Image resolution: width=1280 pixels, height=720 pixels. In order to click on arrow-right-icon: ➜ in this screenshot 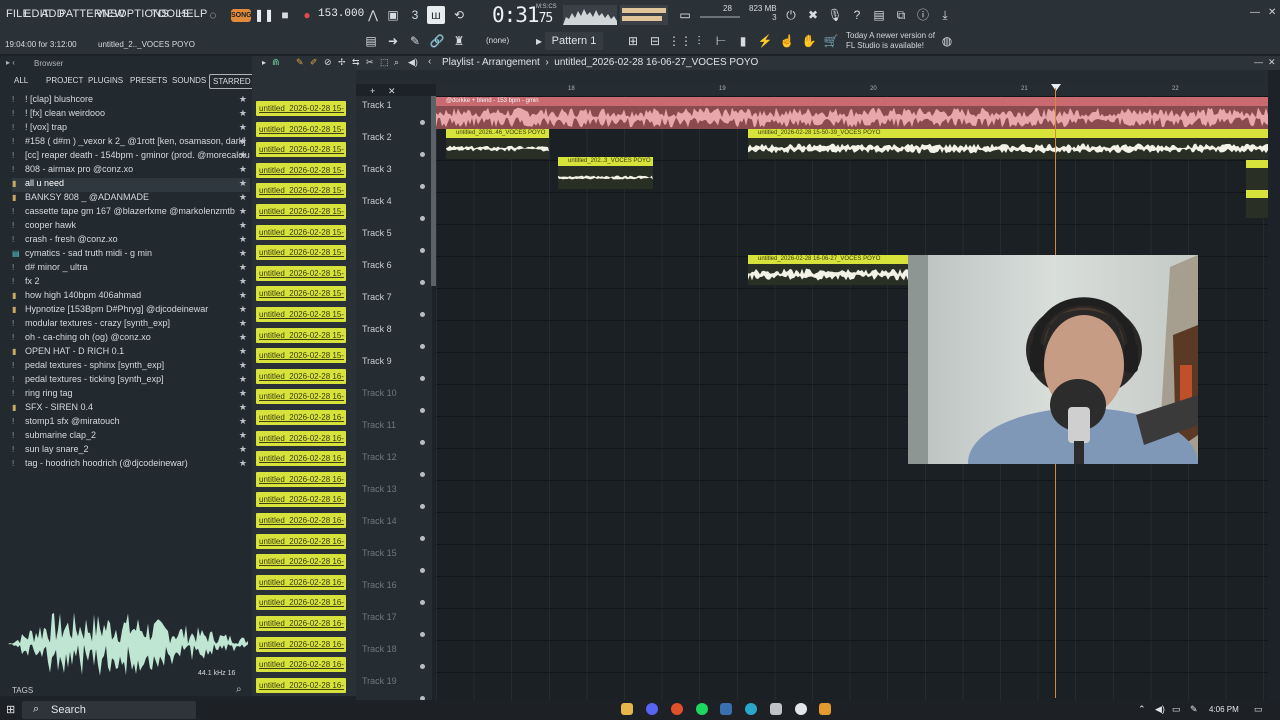, I will do `click(393, 41)`.